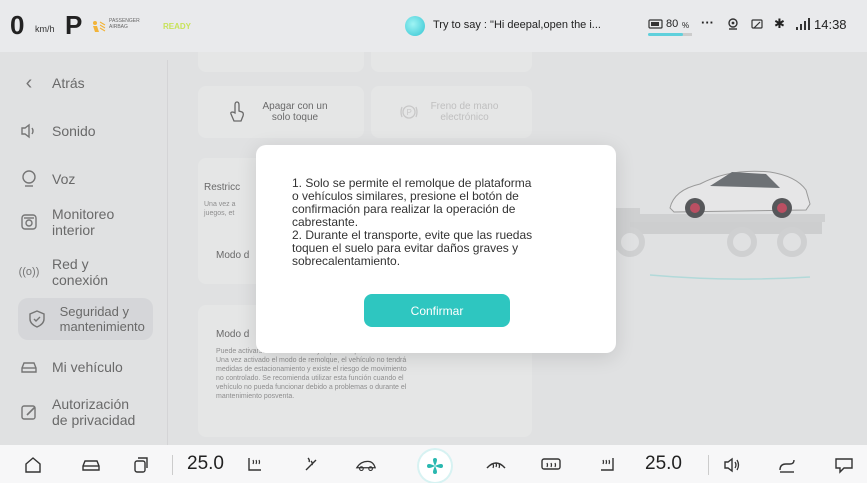 Image resolution: width=867 pixels, height=483 pixels. What do you see at coordinates (74, 25) in the screenshot?
I see `gear-indicator: P` at bounding box center [74, 25].